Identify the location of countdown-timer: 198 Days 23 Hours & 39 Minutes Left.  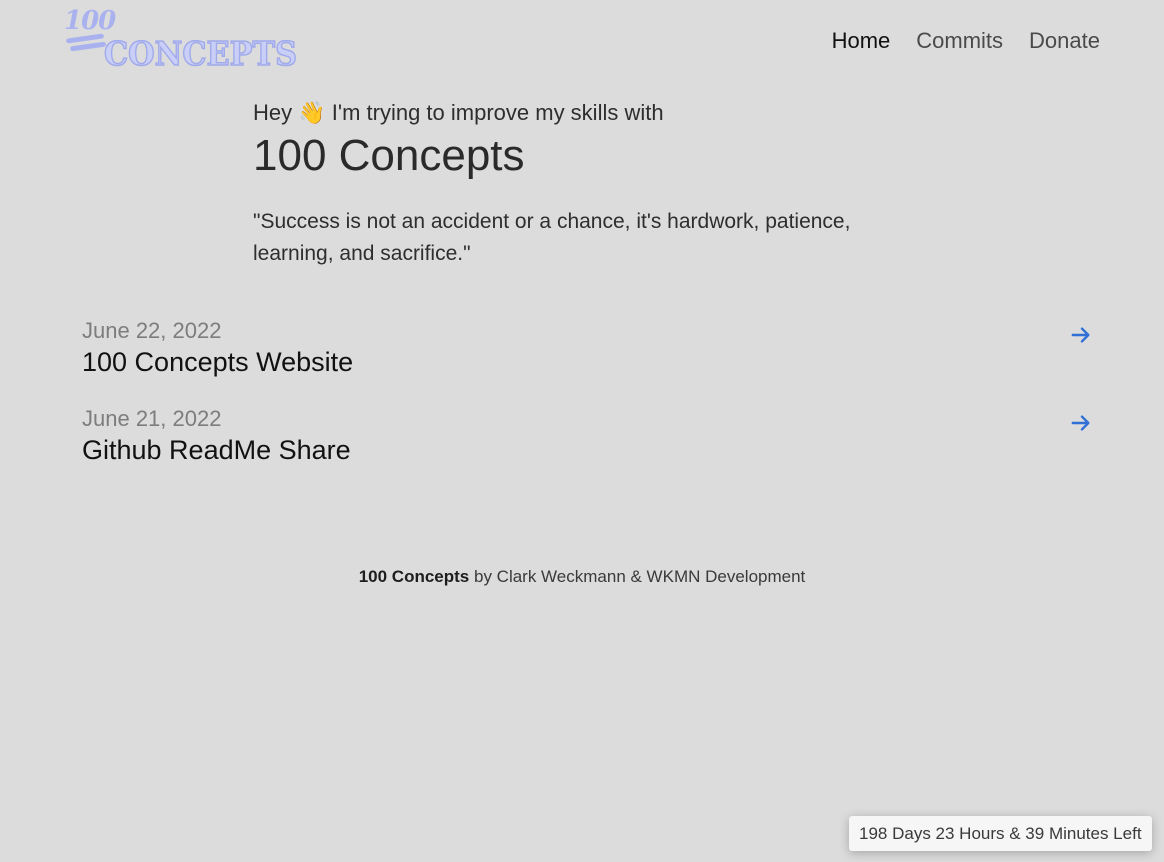
(1000, 833).